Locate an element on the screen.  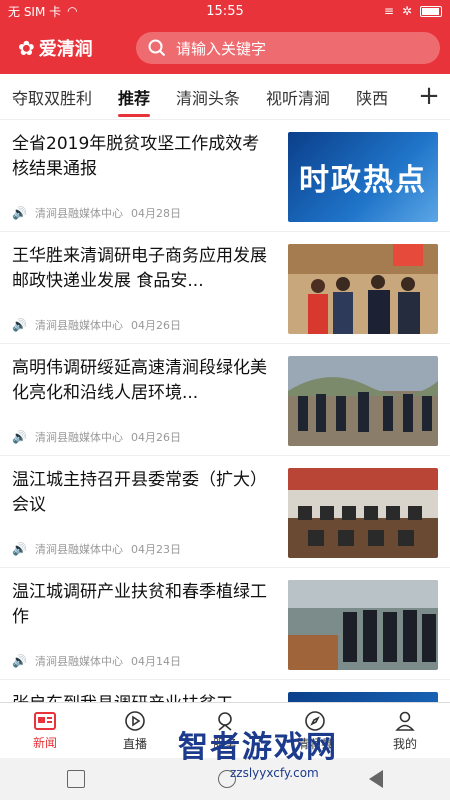
tabbar-news: 新闻 is located at coordinates (45, 730).